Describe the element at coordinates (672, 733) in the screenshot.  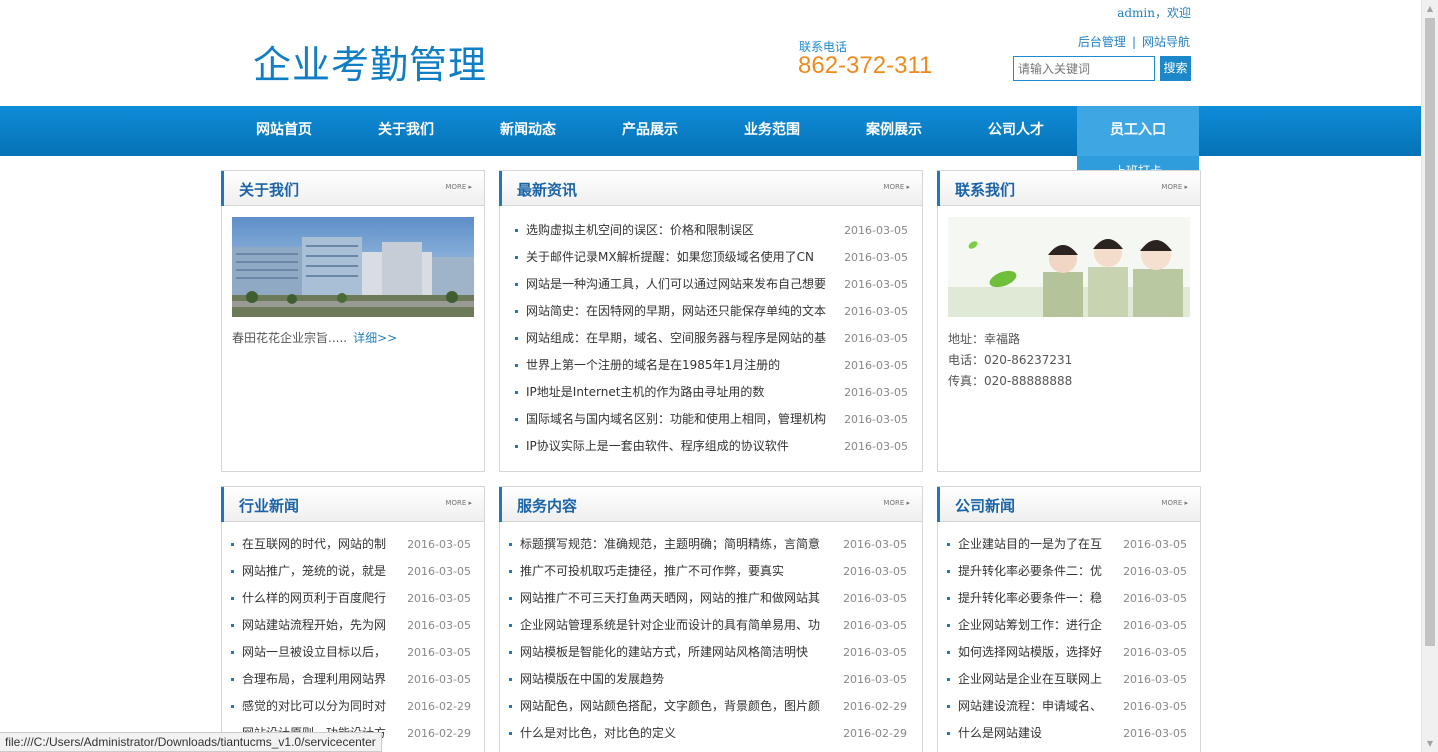
I see `news-title: 什么是对比色，对比色的定义` at that location.